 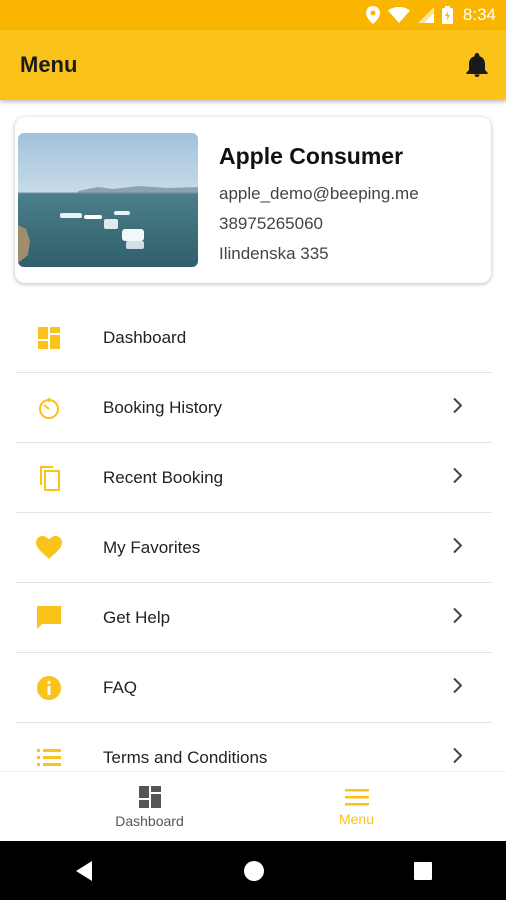 What do you see at coordinates (356, 819) in the screenshot?
I see `nav-menu-label: Menu` at bounding box center [356, 819].